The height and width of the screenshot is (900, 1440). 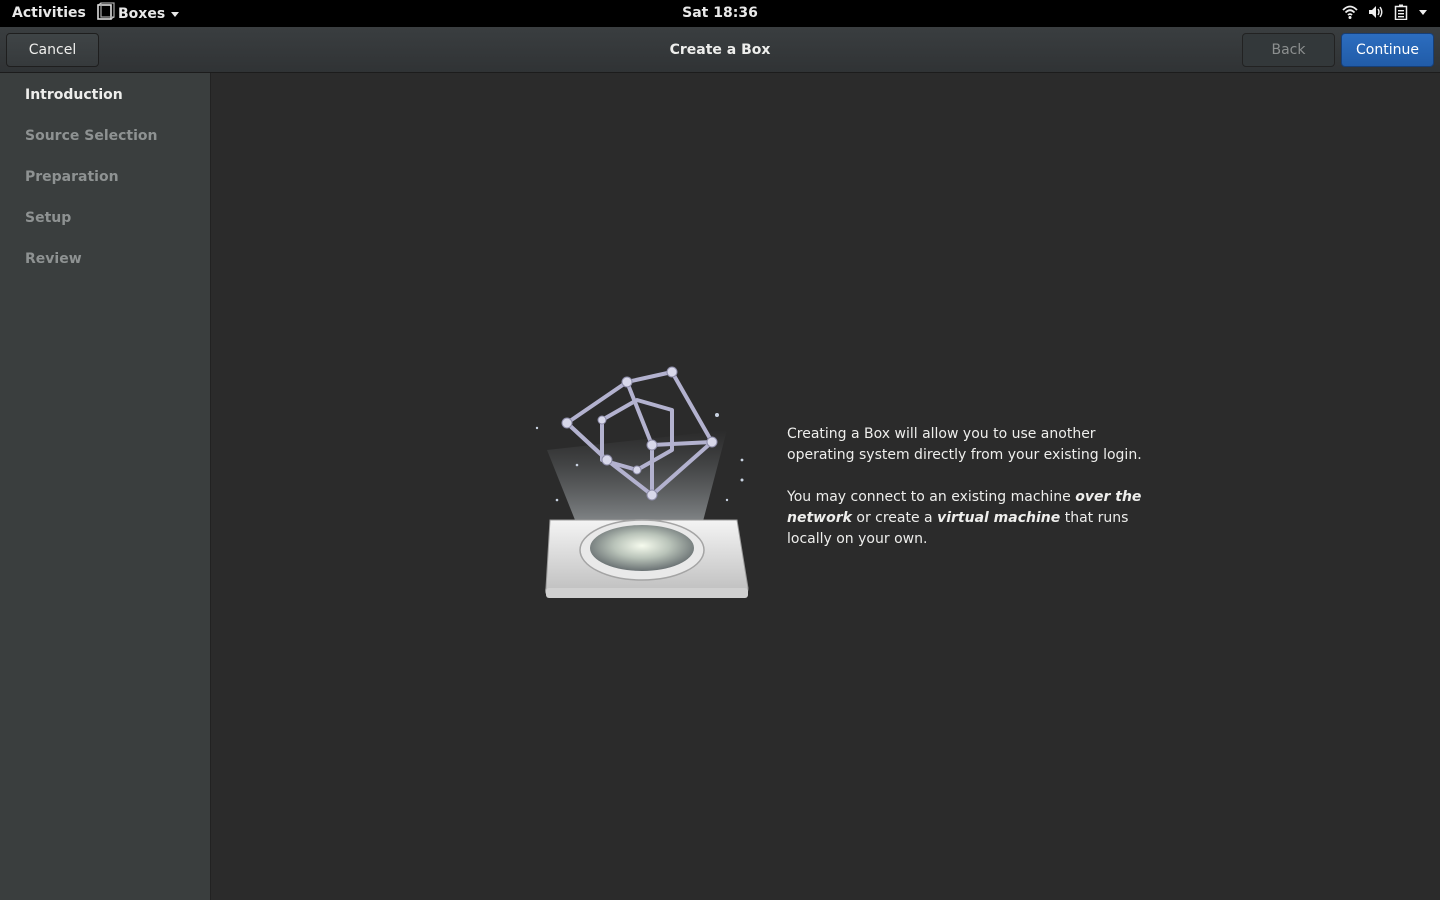 What do you see at coordinates (1350, 12) in the screenshot?
I see `wifi-icon` at bounding box center [1350, 12].